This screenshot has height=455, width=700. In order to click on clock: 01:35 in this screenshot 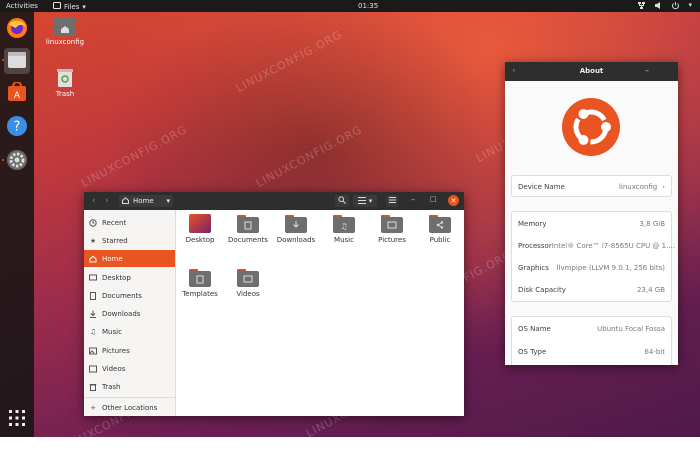, I will do `click(368, 6)`.